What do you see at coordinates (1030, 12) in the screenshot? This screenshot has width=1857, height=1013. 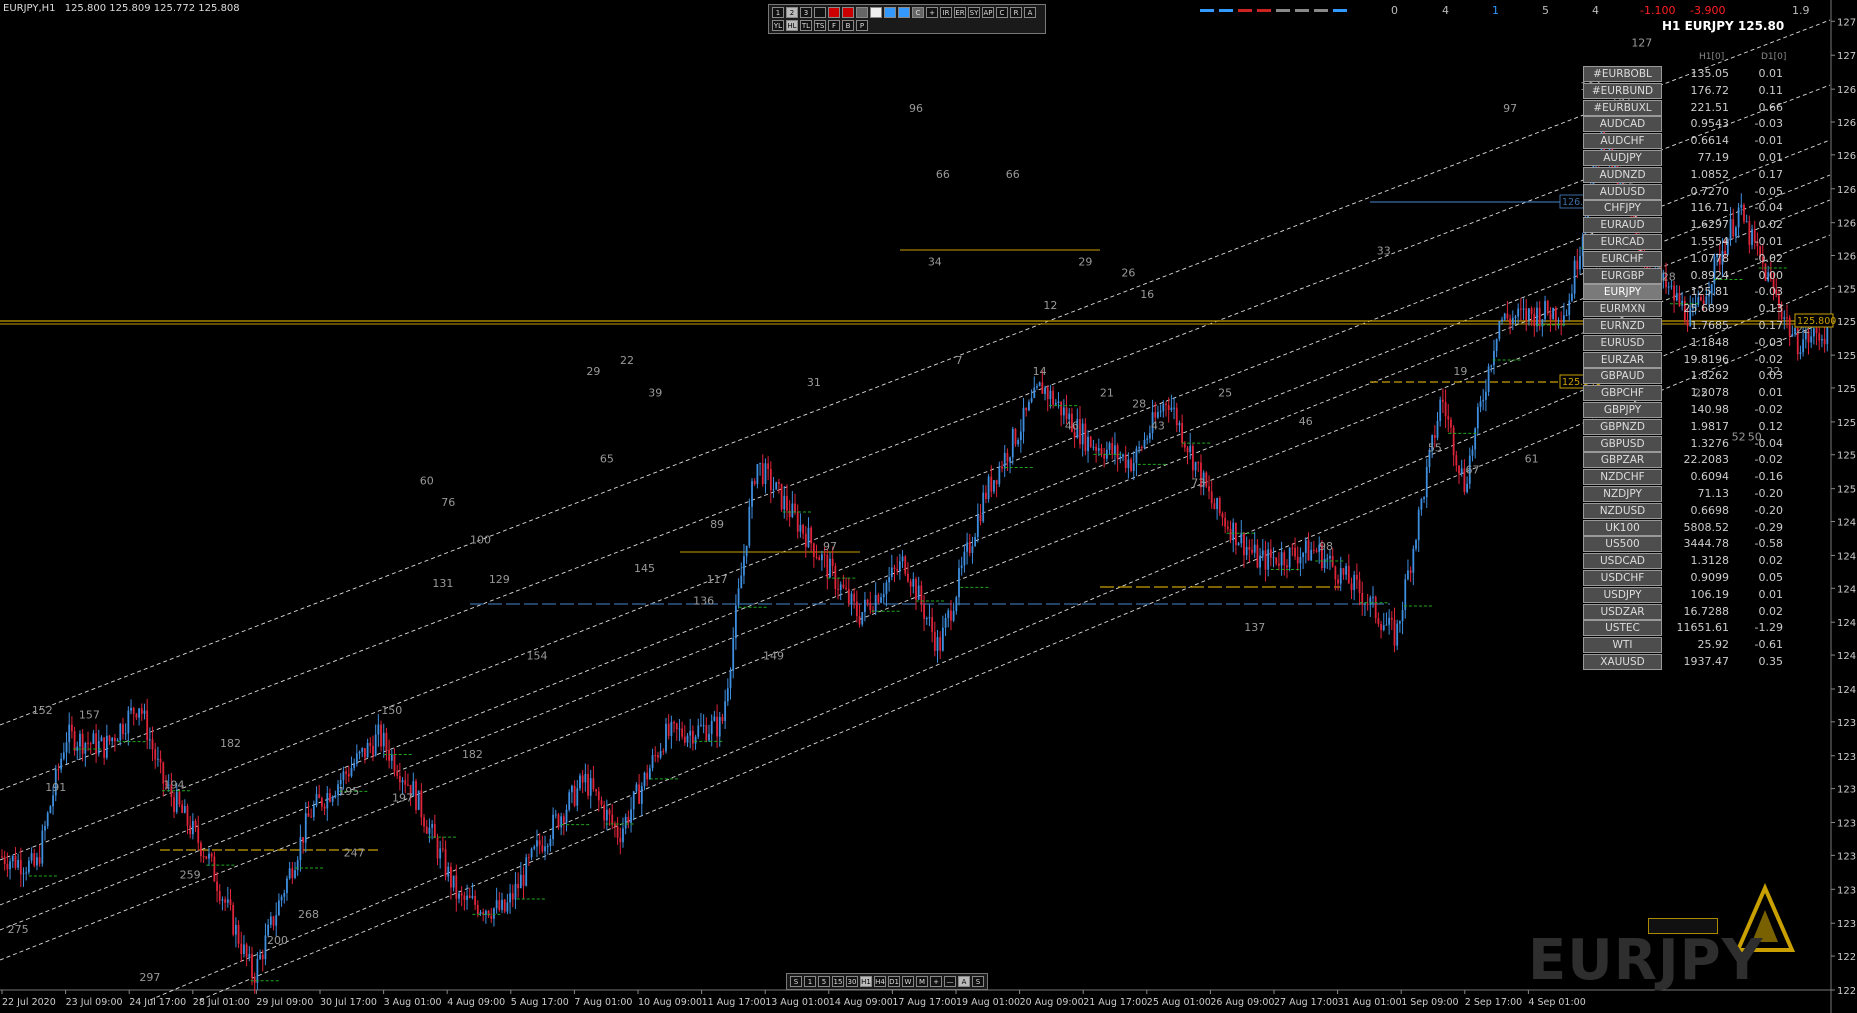 I see `toolbar-button: A` at bounding box center [1030, 12].